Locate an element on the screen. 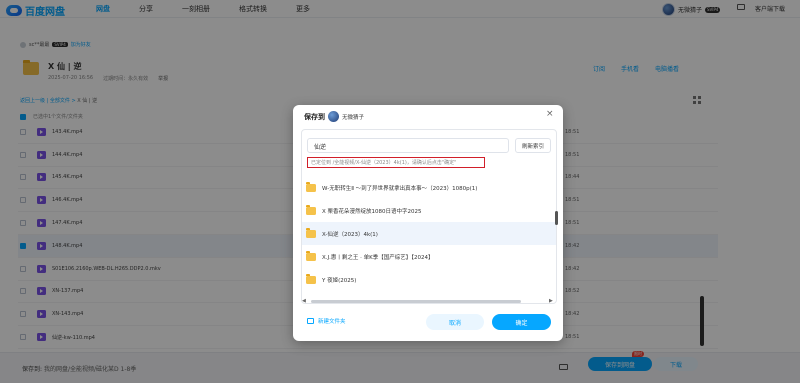 The image size is (800, 383). dialog-user-name: 无微猜子 is located at coordinates (353, 117).